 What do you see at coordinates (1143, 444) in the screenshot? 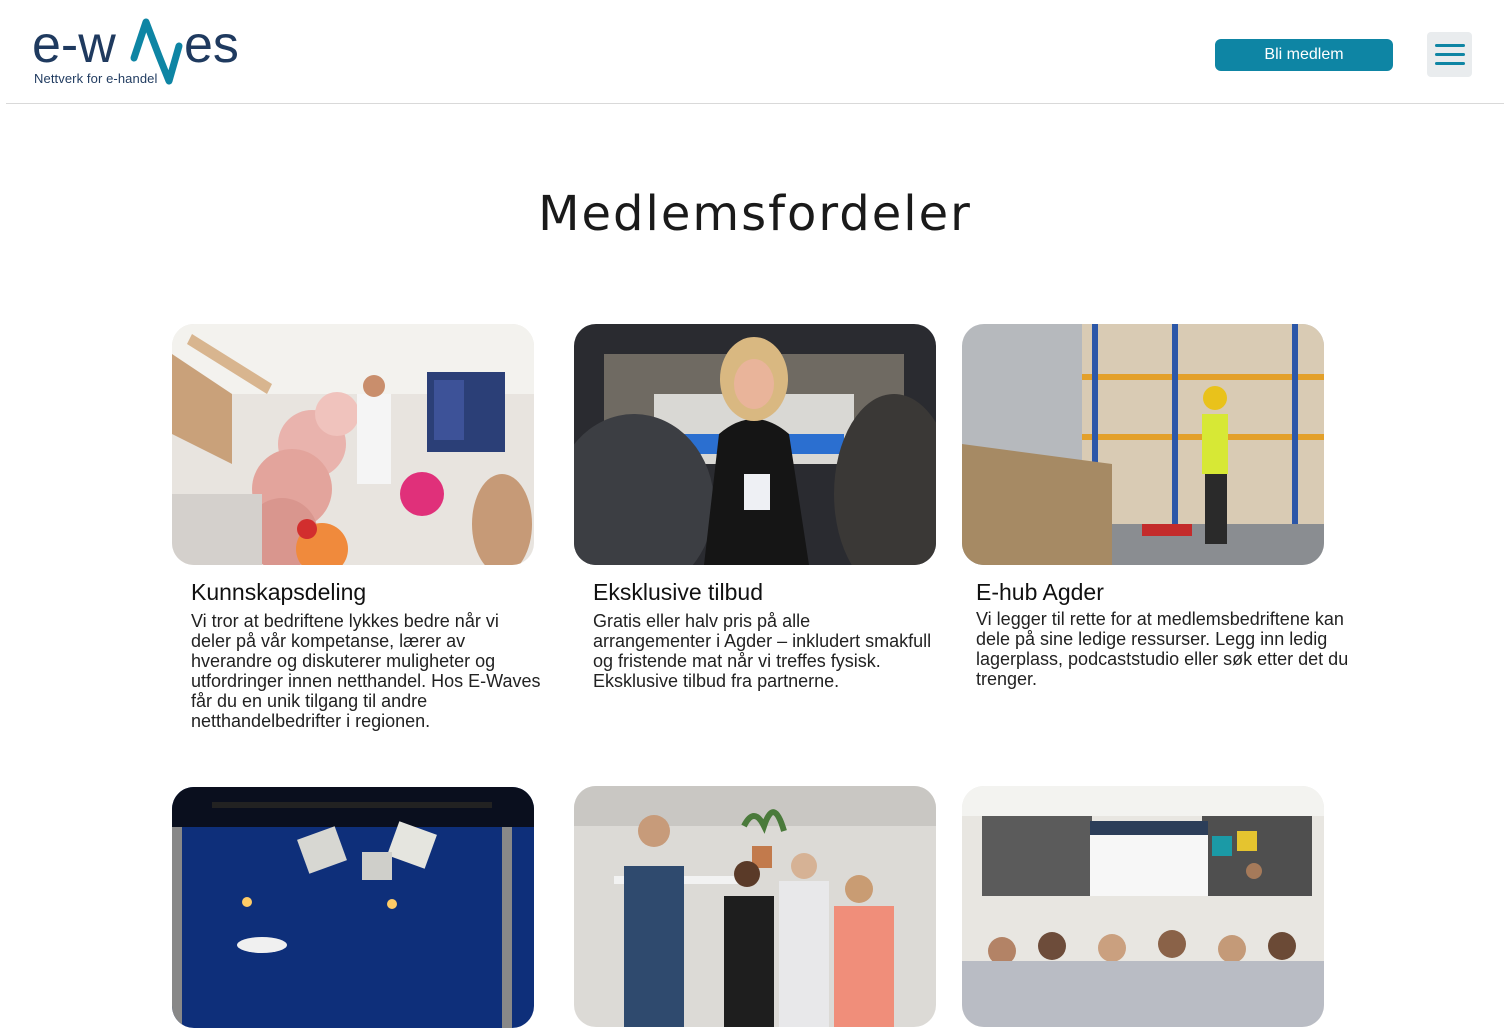
I see `warehouse-photo` at bounding box center [1143, 444].